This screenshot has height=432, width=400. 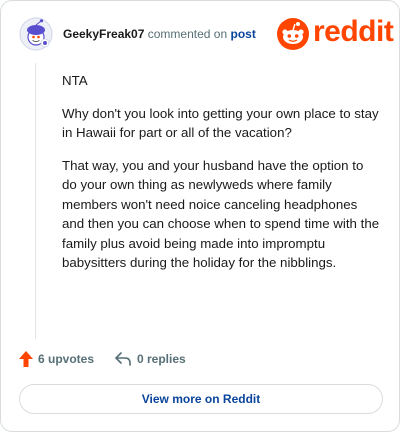 What do you see at coordinates (293, 34) in the screenshot?
I see `reddit-snoo-icon` at bounding box center [293, 34].